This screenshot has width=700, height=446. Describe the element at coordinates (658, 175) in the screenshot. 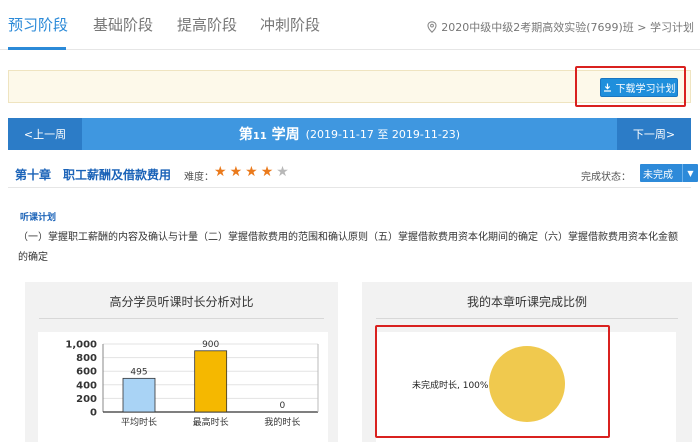

I see `completion-status-value: 未完成` at that location.